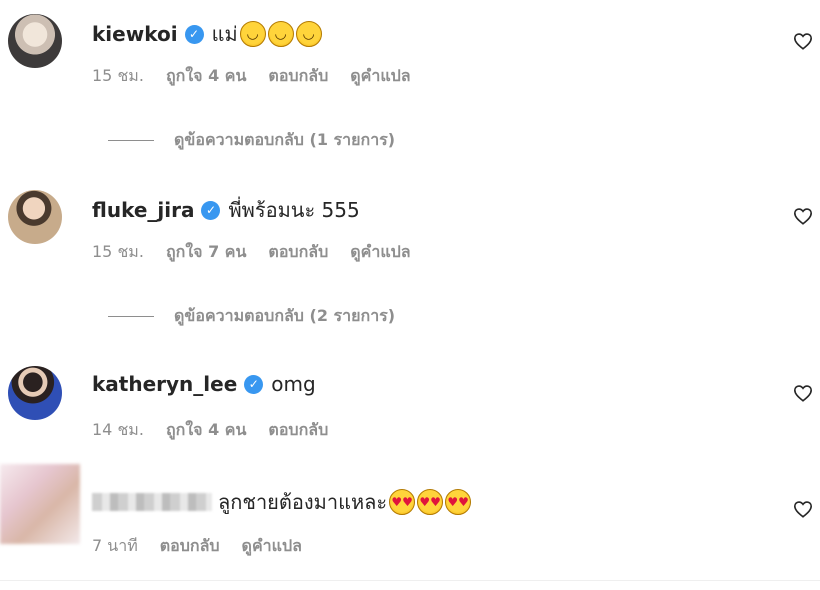 The height and width of the screenshot is (590, 820). I want to click on comment-meta: 14 ชม. ถูกใจ 4 คน ตอบกลับ, so click(221, 430).